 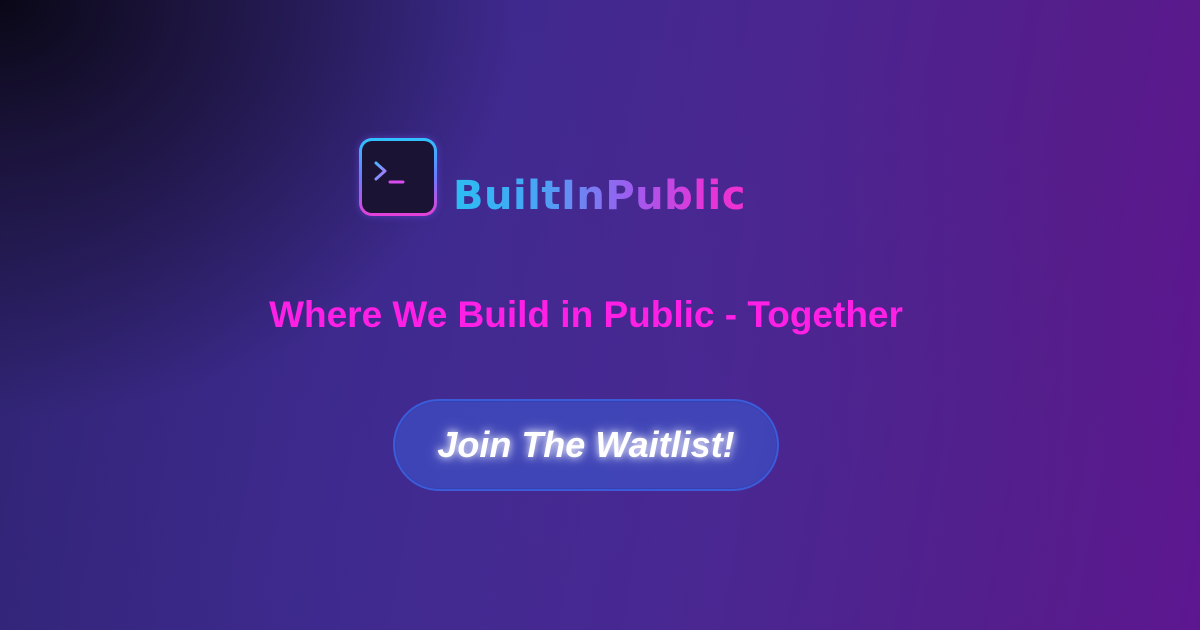 I want to click on join-waitlist-button: Join The Waitlist!, so click(x=586, y=445).